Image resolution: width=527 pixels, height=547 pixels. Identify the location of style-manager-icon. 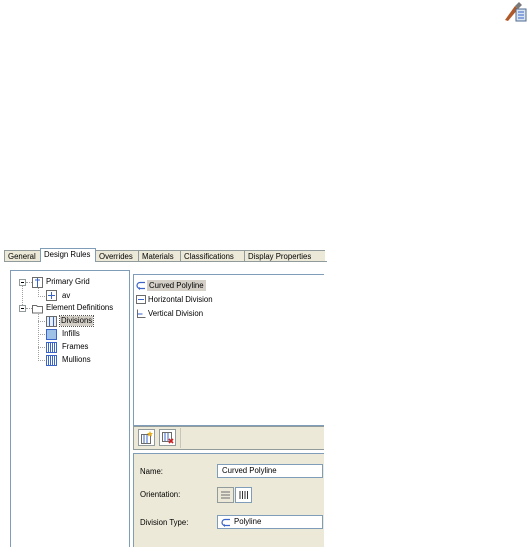
(514, 11).